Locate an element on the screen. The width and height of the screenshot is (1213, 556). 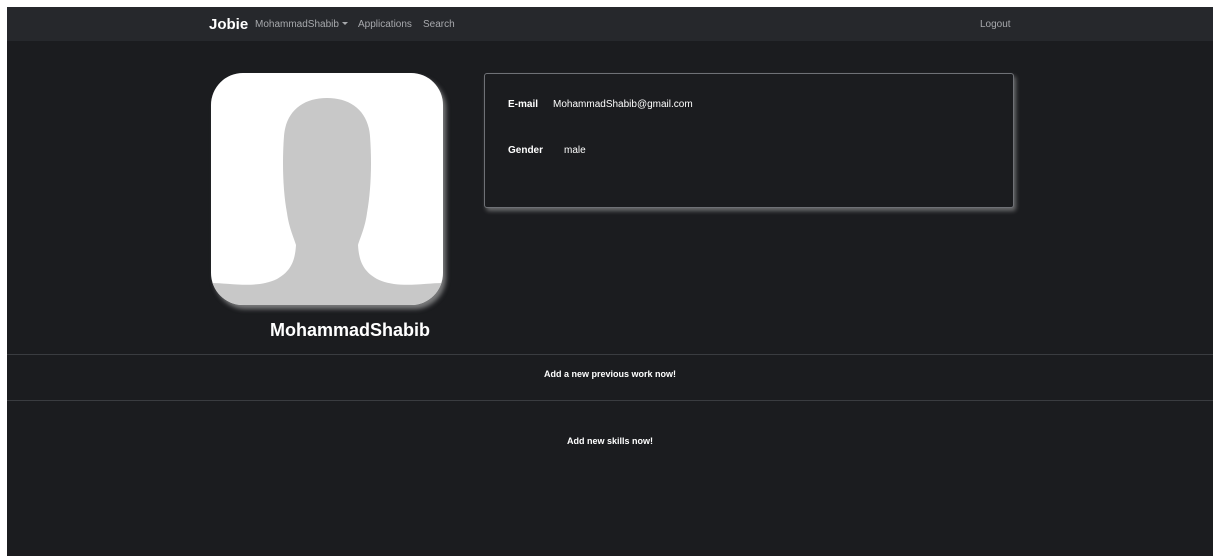
add-previous-work-link: Add a new previous work now! is located at coordinates (610, 374).